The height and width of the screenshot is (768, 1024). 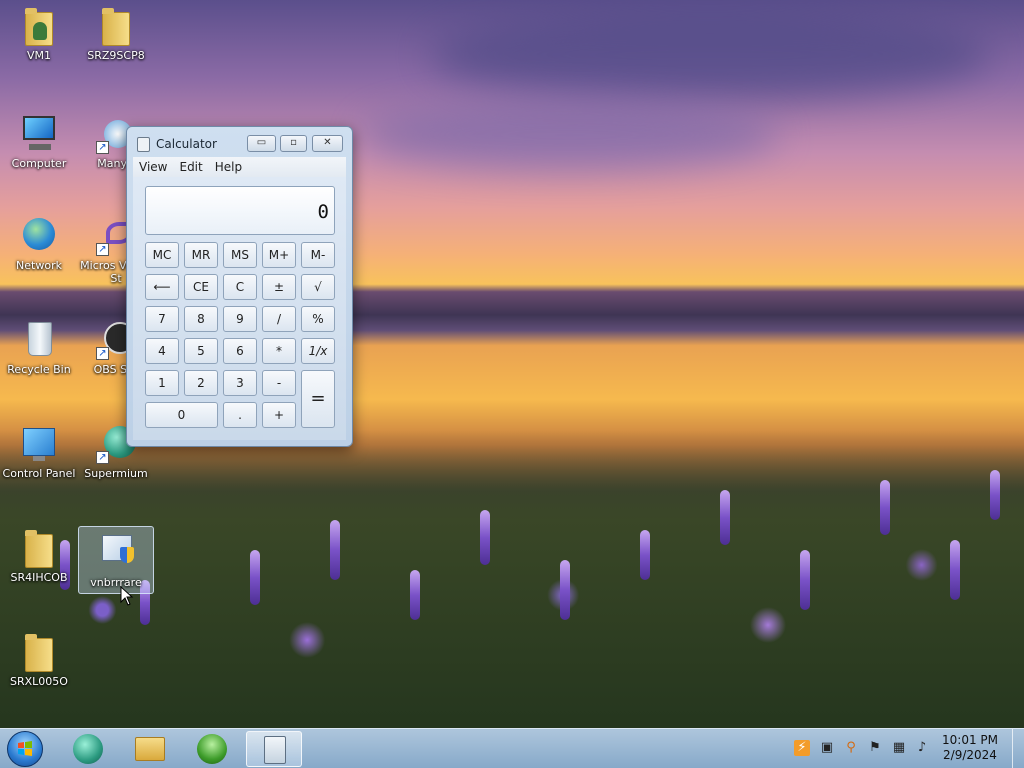 What do you see at coordinates (162, 383) in the screenshot?
I see `key-1: 1` at bounding box center [162, 383].